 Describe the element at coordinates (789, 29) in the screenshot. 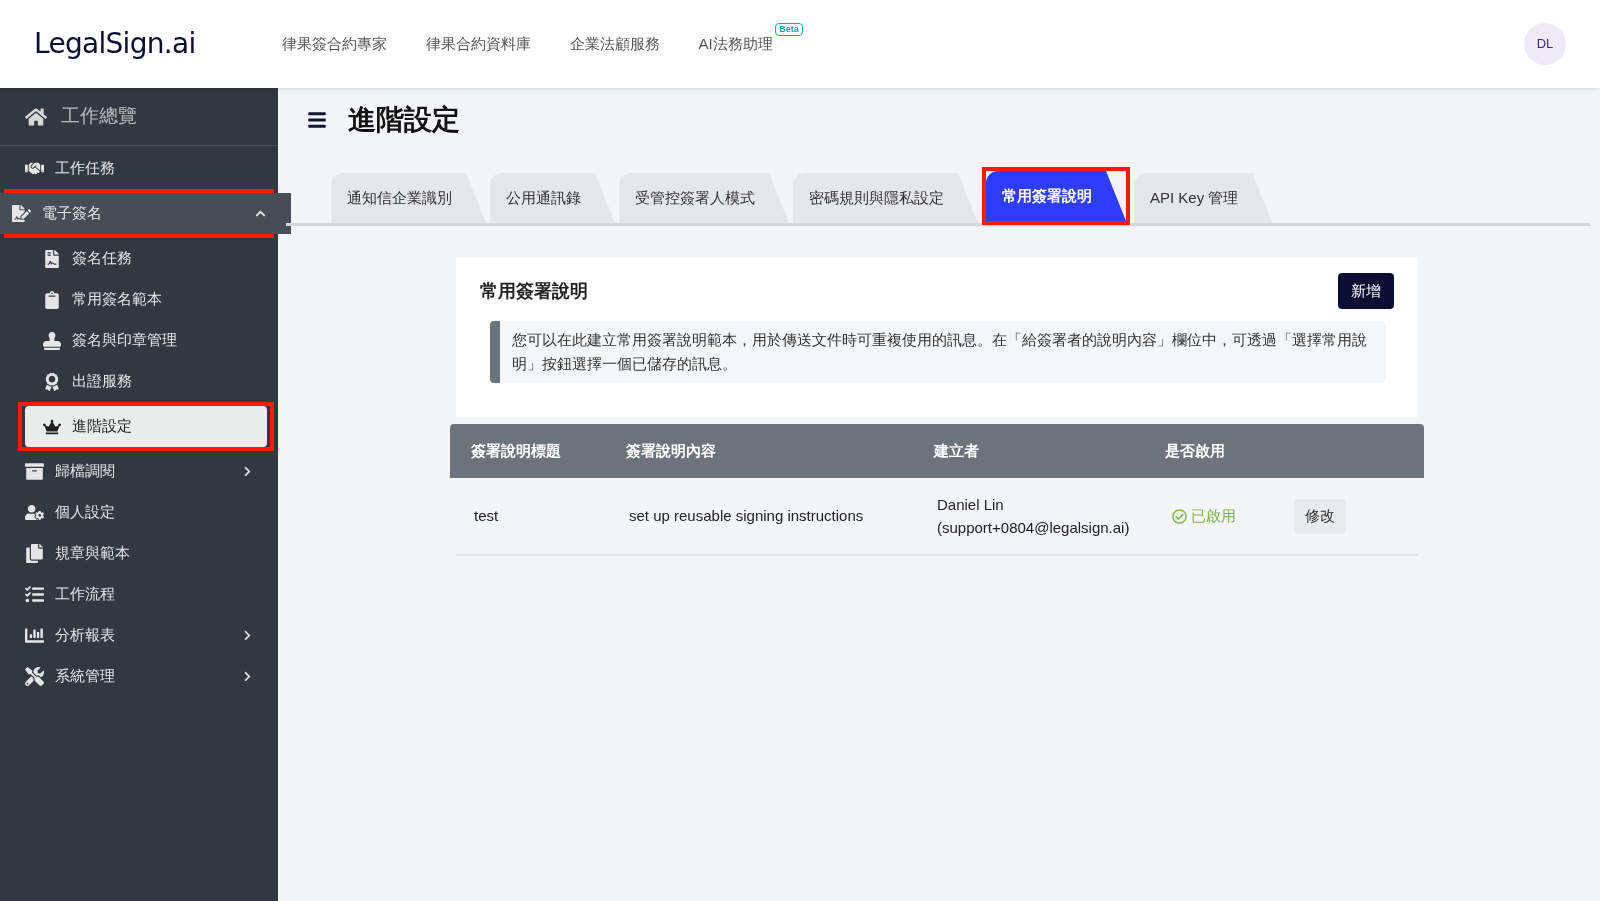

I see `beta-badge: Beta` at that location.